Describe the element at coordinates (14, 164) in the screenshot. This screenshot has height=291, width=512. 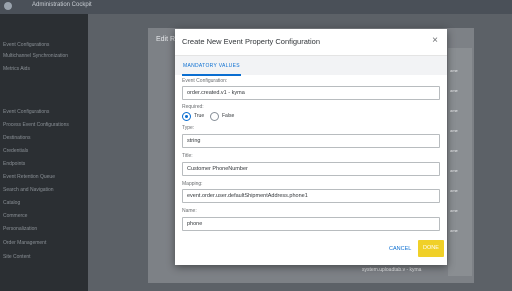
I see `sidebar-item: Endpoints` at that location.